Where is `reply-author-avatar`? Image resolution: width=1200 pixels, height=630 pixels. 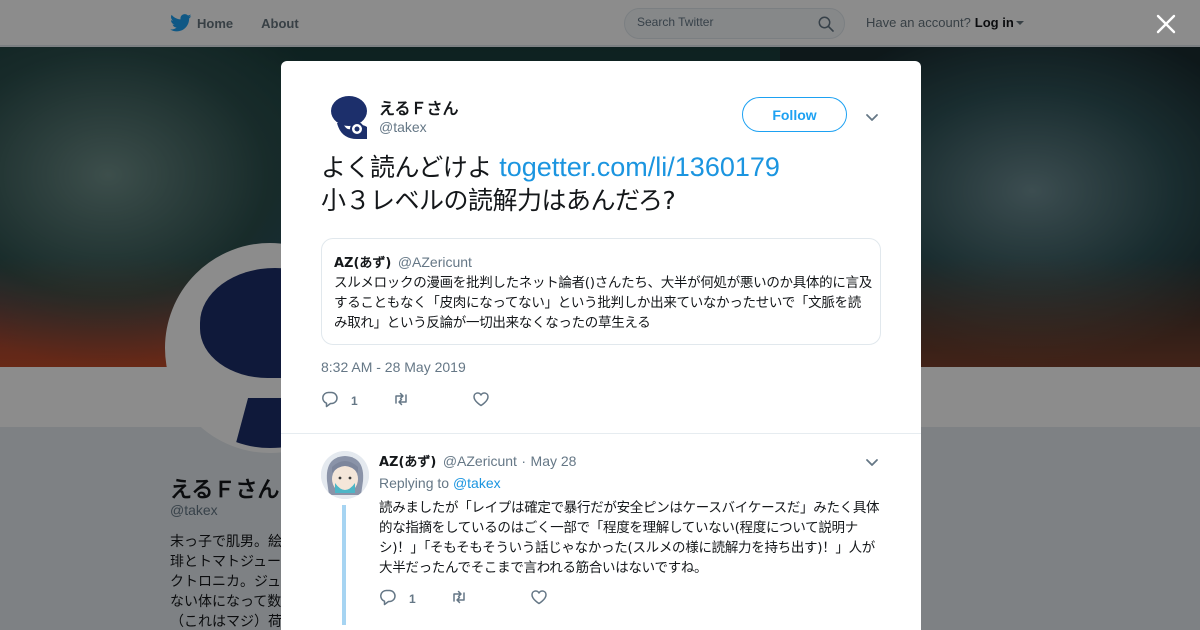
reply-author-avatar is located at coordinates (345, 475).